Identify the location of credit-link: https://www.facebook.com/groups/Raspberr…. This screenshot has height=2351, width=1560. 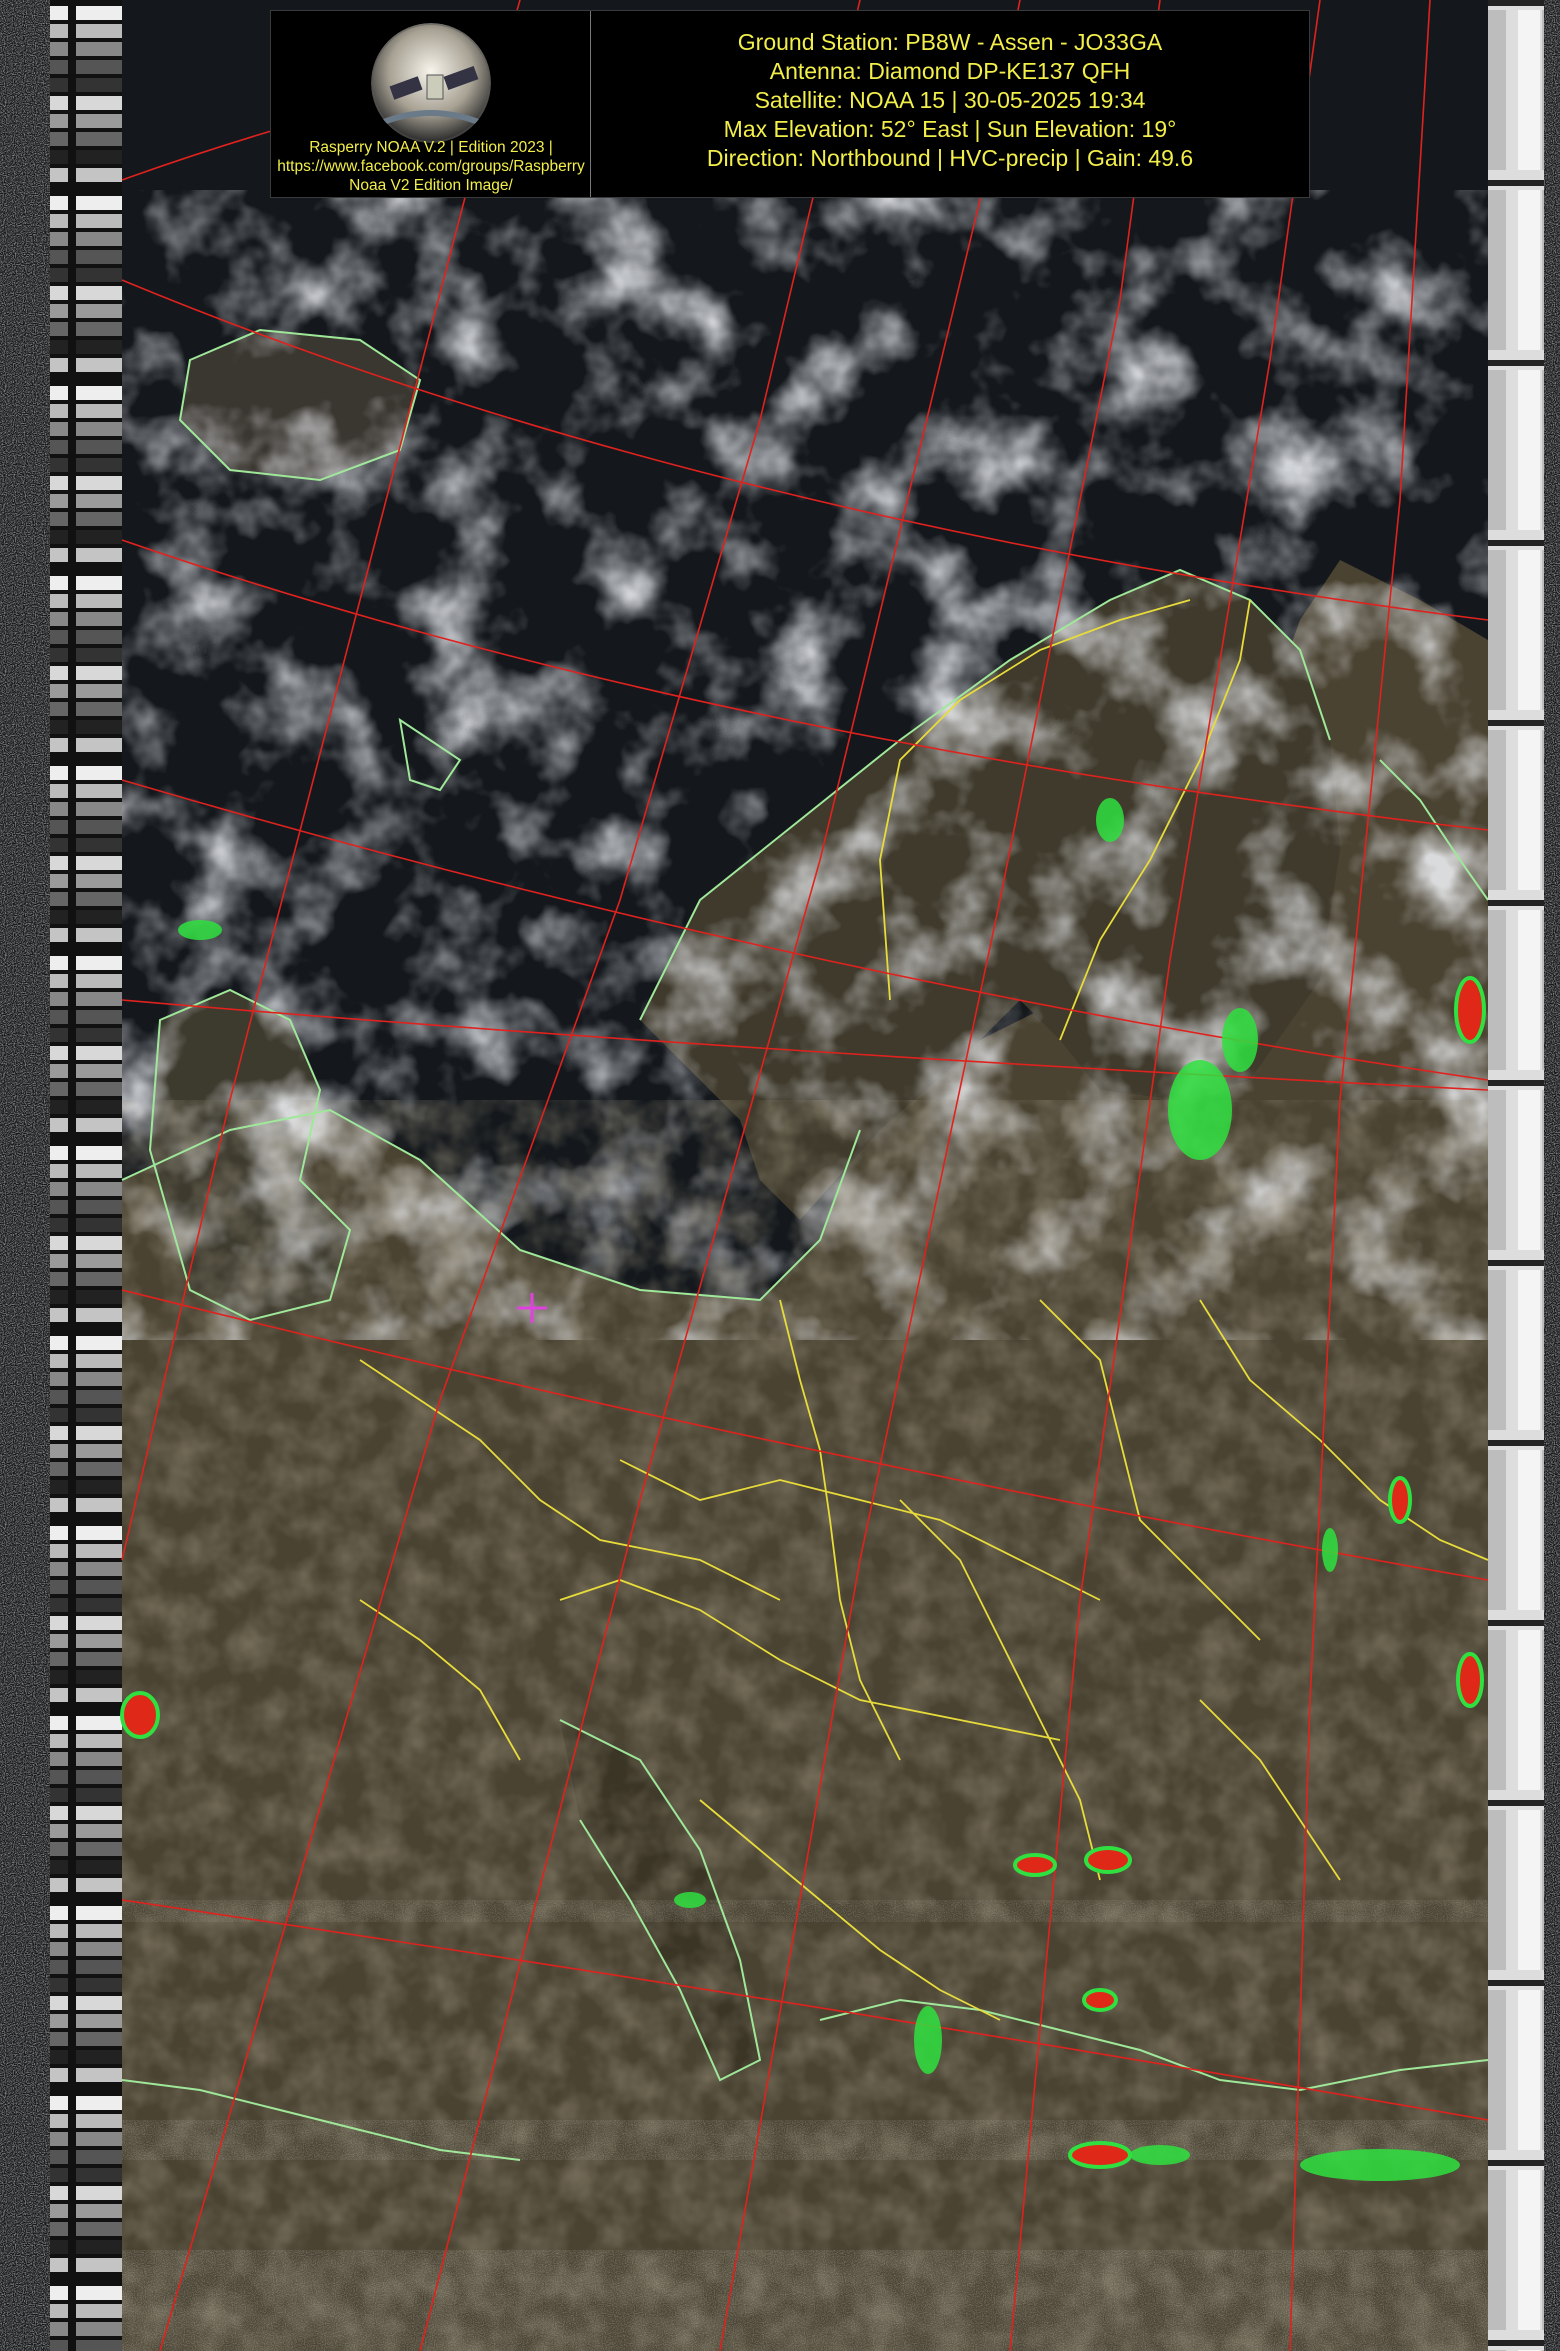
(431, 166).